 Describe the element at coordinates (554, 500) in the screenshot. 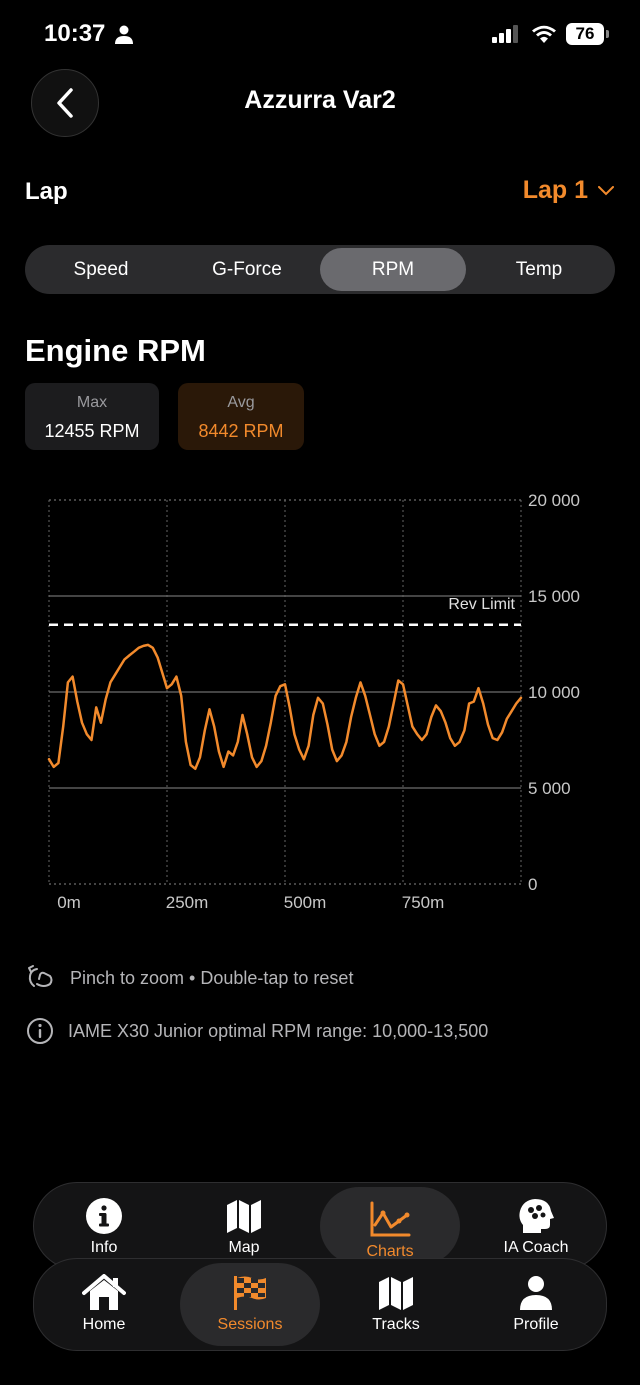

I see `y-tick-label: 20 000` at that location.